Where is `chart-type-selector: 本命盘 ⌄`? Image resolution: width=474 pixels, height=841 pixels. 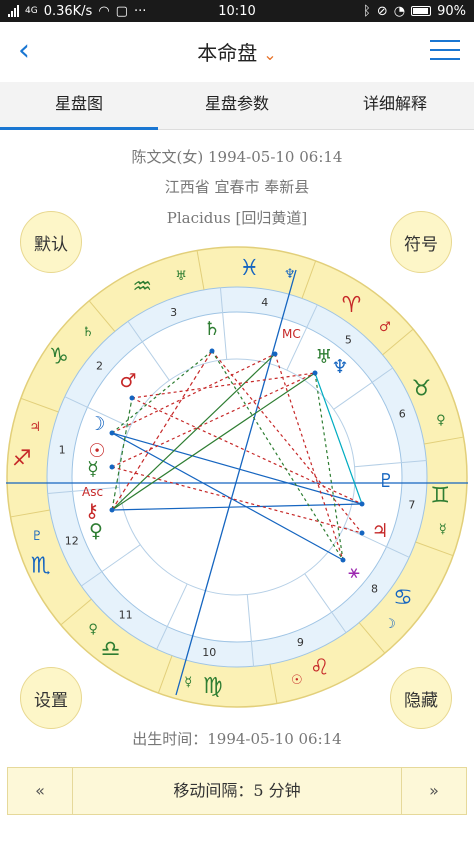 chart-type-selector: 本命盘 ⌄ is located at coordinates (237, 51).